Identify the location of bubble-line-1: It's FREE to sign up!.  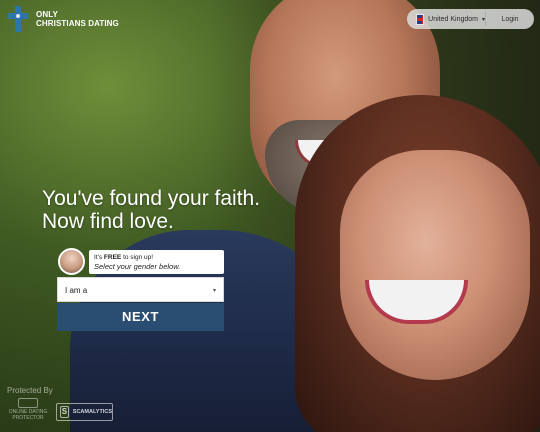
(159, 257).